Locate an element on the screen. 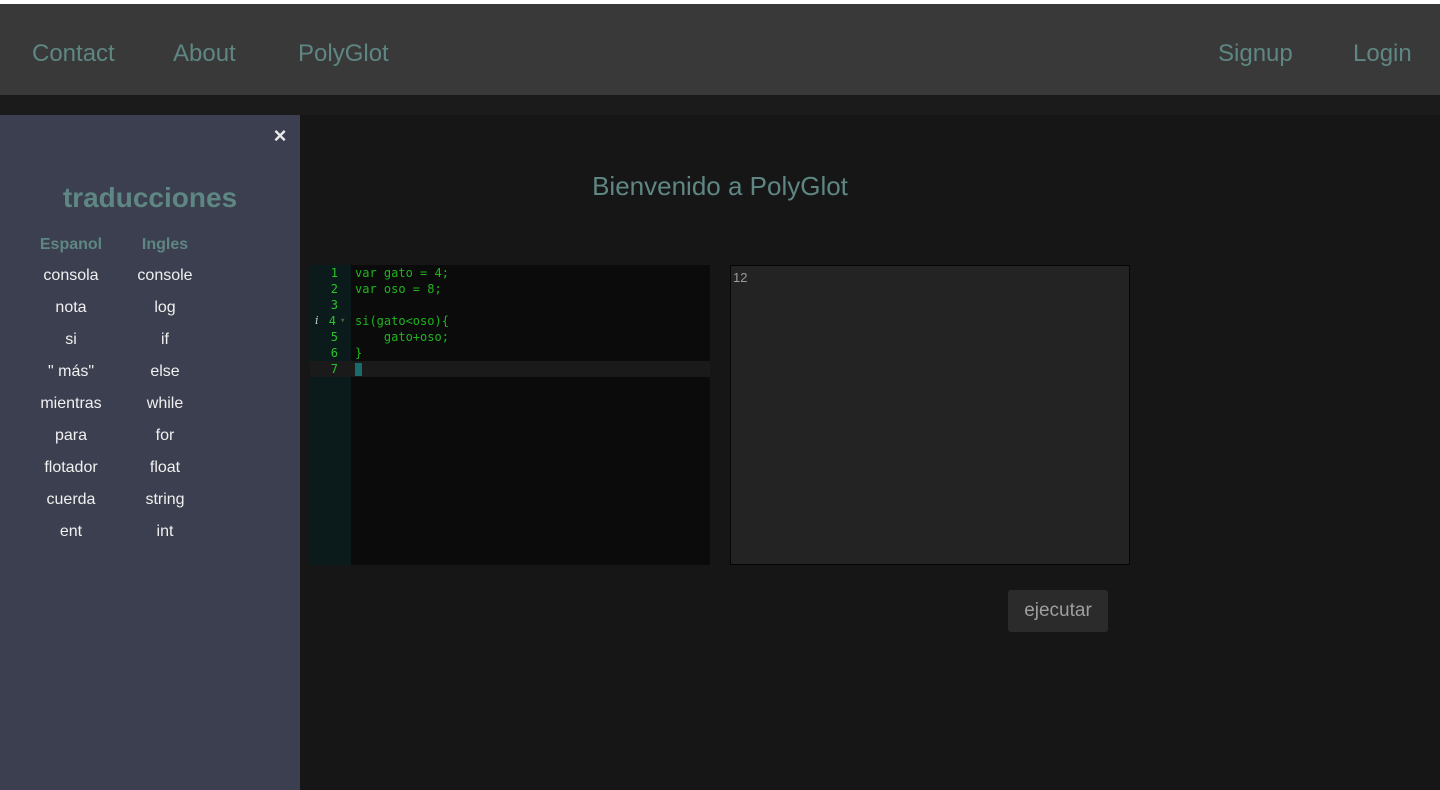  spanish-word: para is located at coordinates (71, 435).